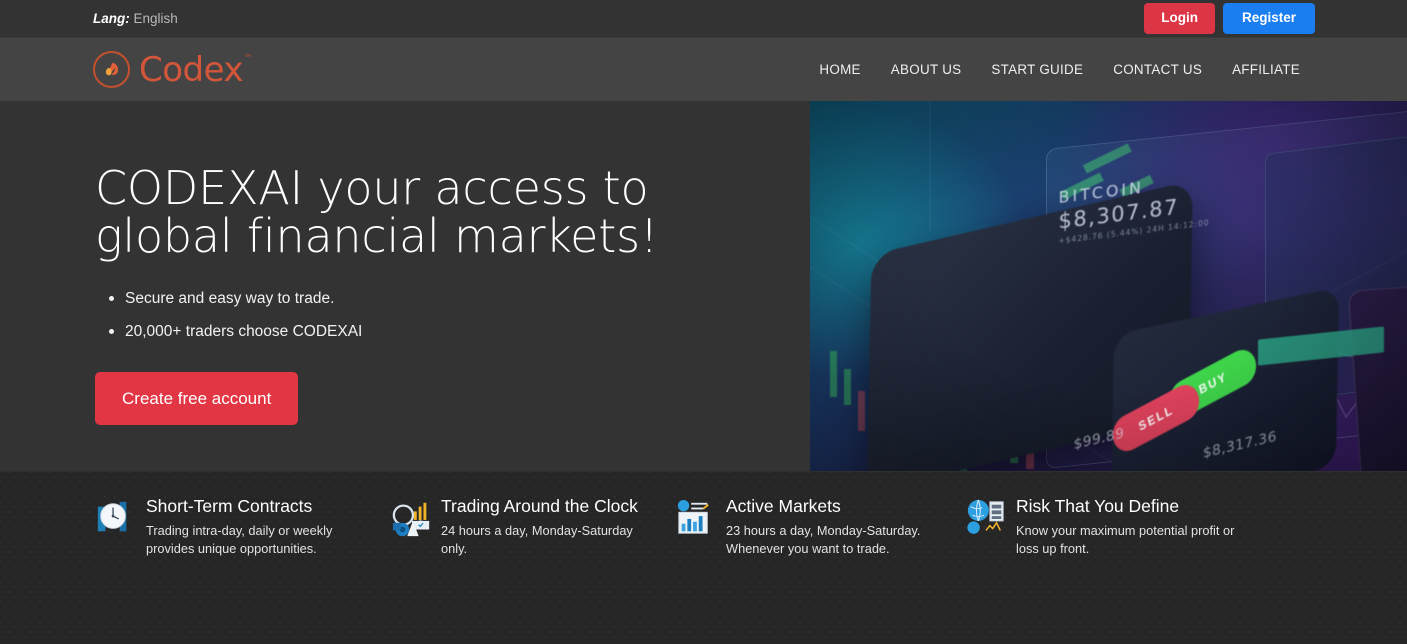 Image resolution: width=1407 pixels, height=644 pixels. What do you see at coordinates (1098, 506) in the screenshot?
I see `feature-title: Risk That You Define` at bounding box center [1098, 506].